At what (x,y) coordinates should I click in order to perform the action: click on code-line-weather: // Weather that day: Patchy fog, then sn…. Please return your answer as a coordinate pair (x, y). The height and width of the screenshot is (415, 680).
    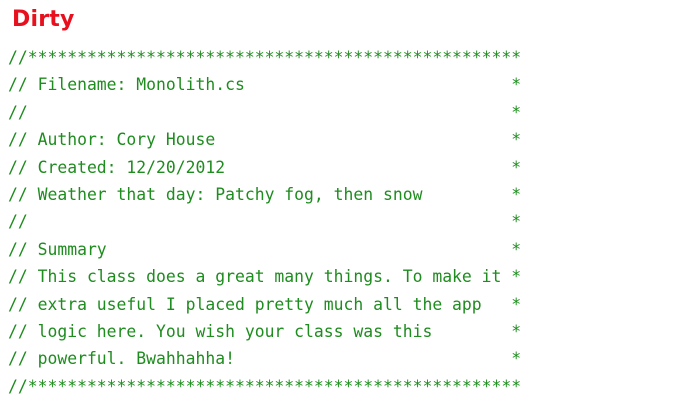
    Looking at the image, I should click on (265, 194).